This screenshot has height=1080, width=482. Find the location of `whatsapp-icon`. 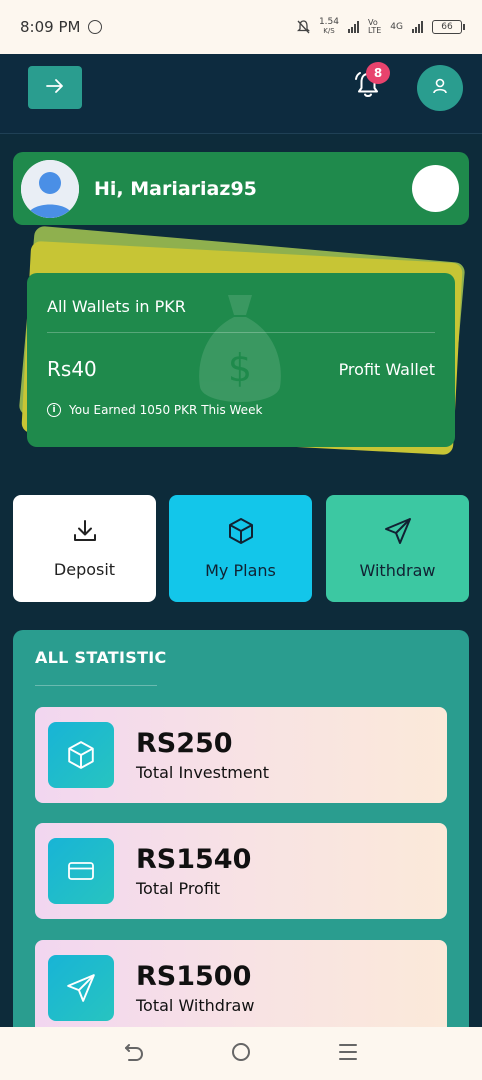

whatsapp-icon is located at coordinates (95, 27).